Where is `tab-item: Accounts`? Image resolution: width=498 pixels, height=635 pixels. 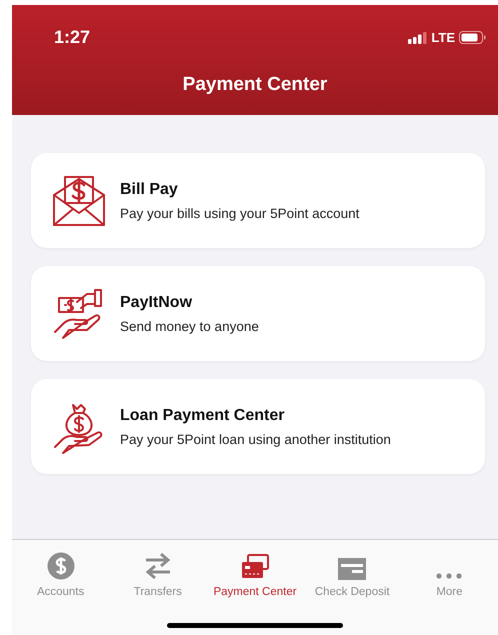 tab-item: Accounts is located at coordinates (61, 573).